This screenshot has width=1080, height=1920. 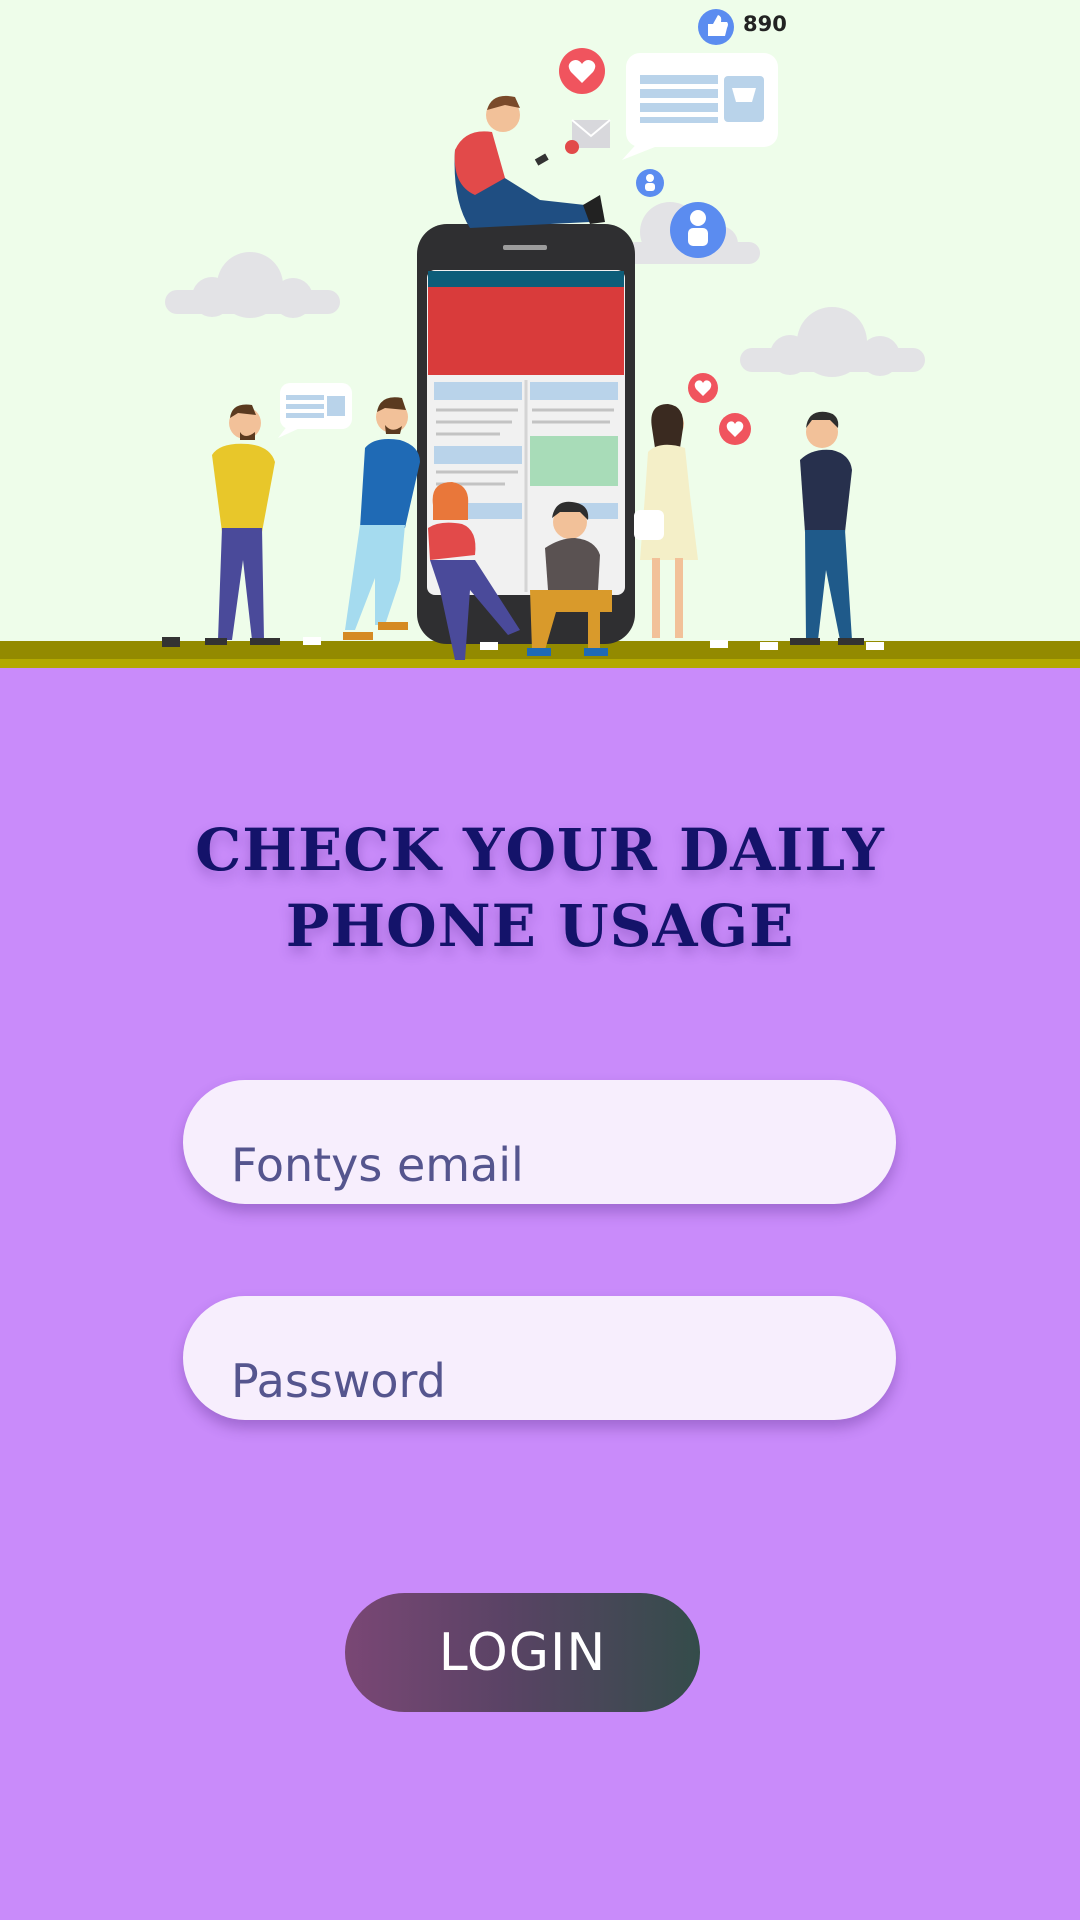 I want to click on password-field, so click(x=539, y=1358).